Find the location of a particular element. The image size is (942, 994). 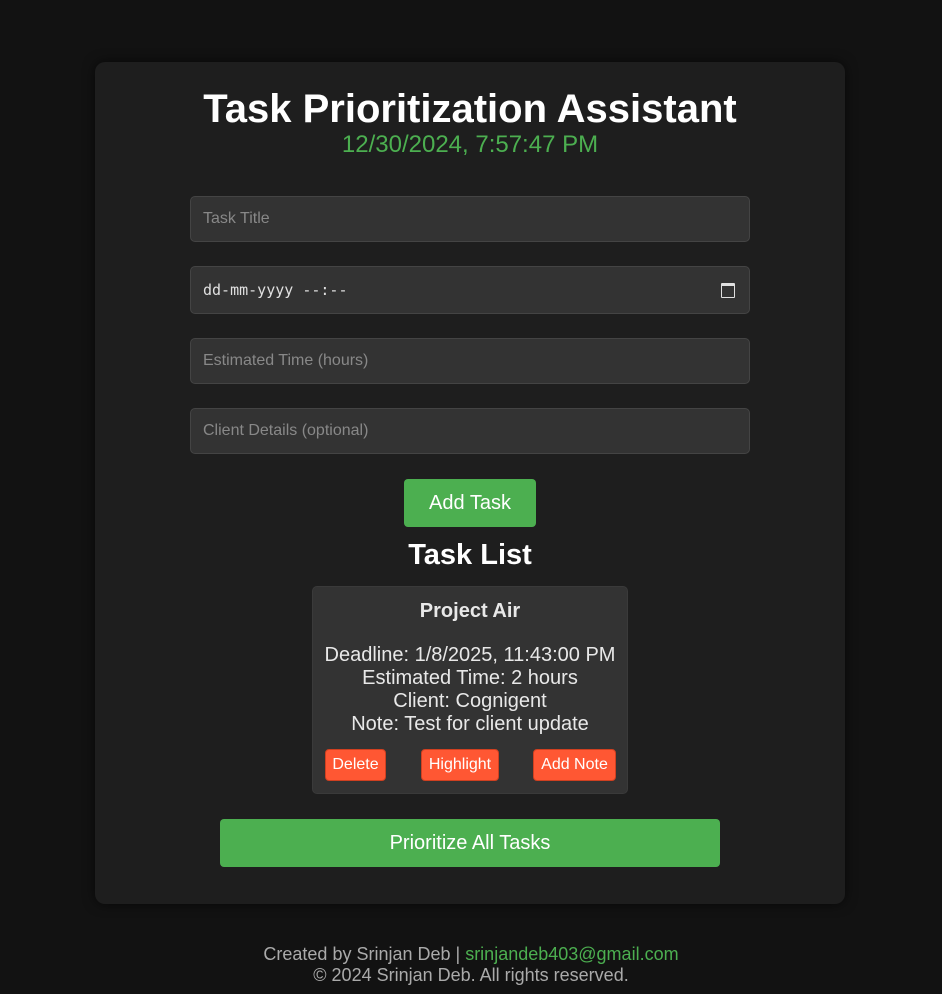

footer-copyright: © 2024 Srinjan Deb. All rights reserved. is located at coordinates (471, 975).